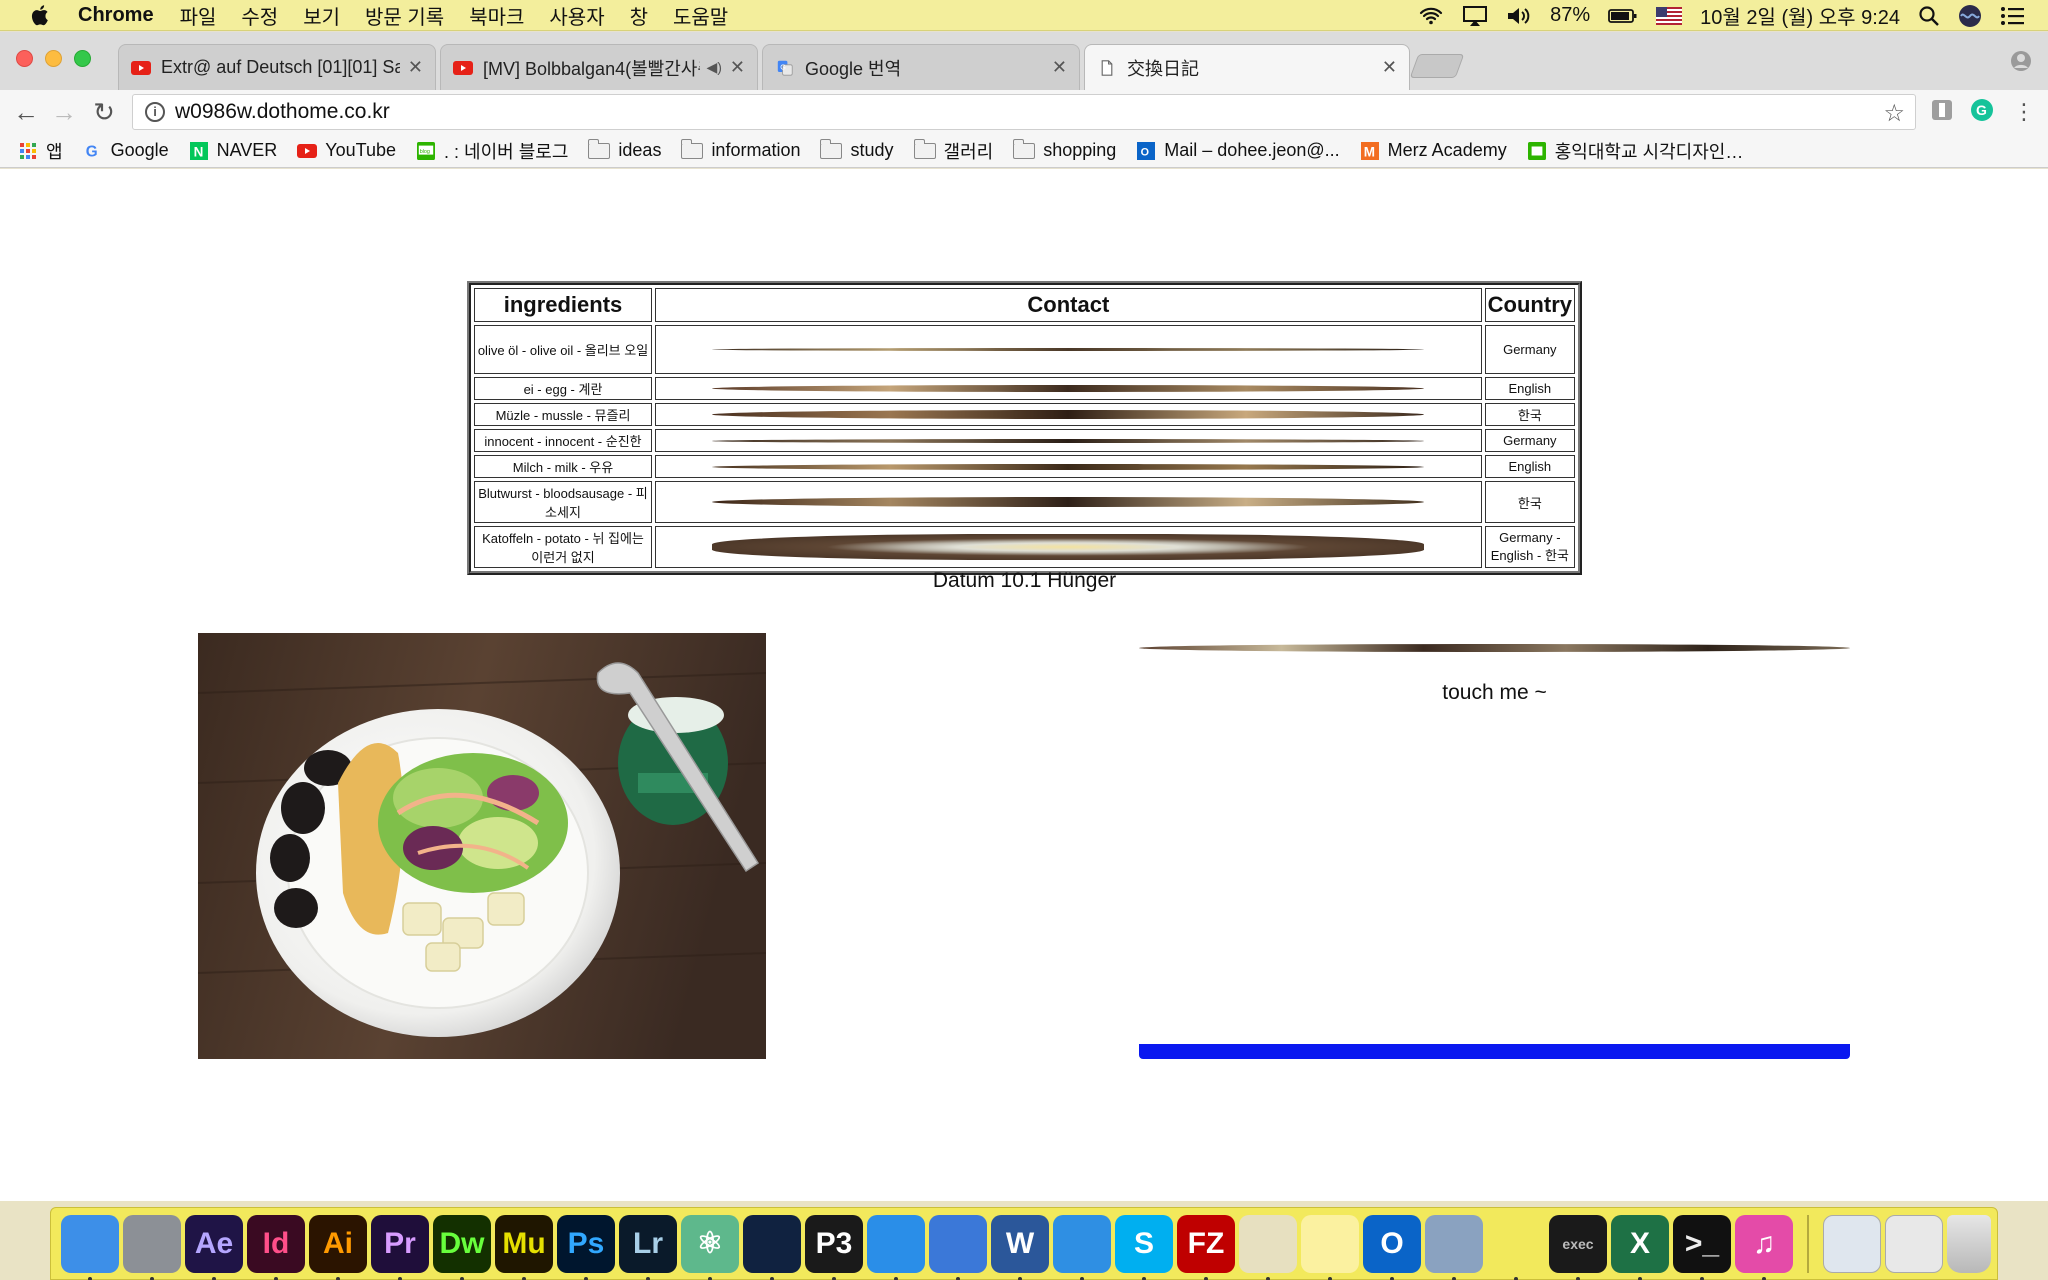 This screenshot has width=2048, height=1280. What do you see at coordinates (1437, 66) in the screenshot?
I see `new-tab-button` at bounding box center [1437, 66].